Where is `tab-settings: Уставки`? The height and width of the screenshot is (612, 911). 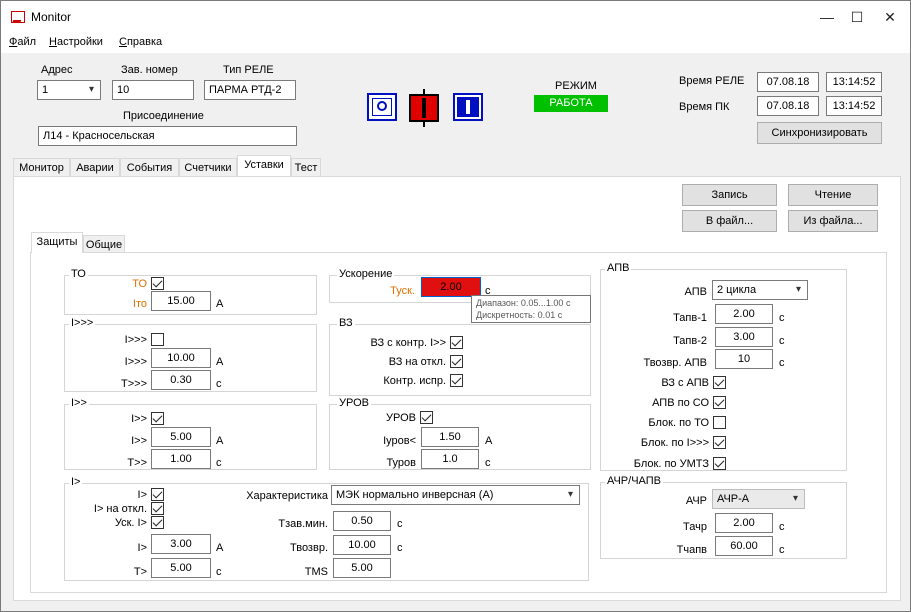
tab-settings: Уставки is located at coordinates (264, 165).